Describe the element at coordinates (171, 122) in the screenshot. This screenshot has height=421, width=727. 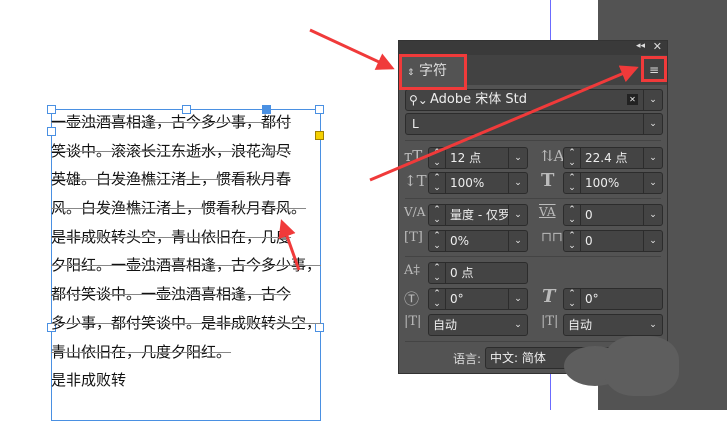
I see `text-line: 一壶浊酒喜相逢，古今多少事，都付` at that location.